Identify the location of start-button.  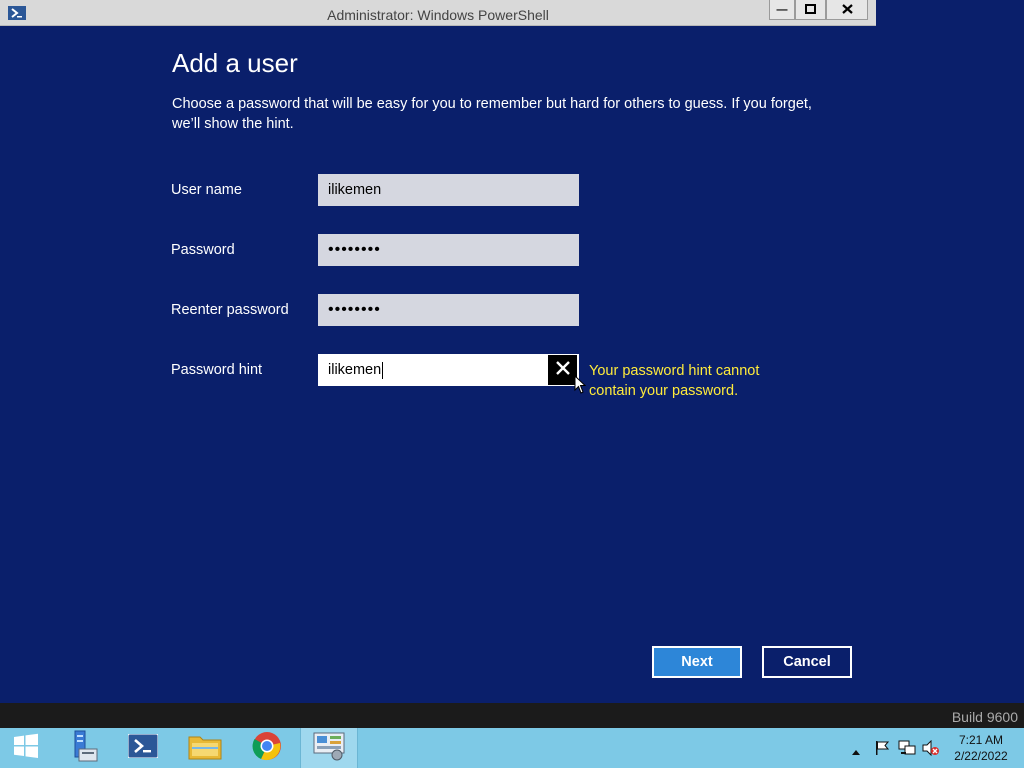
(26, 748).